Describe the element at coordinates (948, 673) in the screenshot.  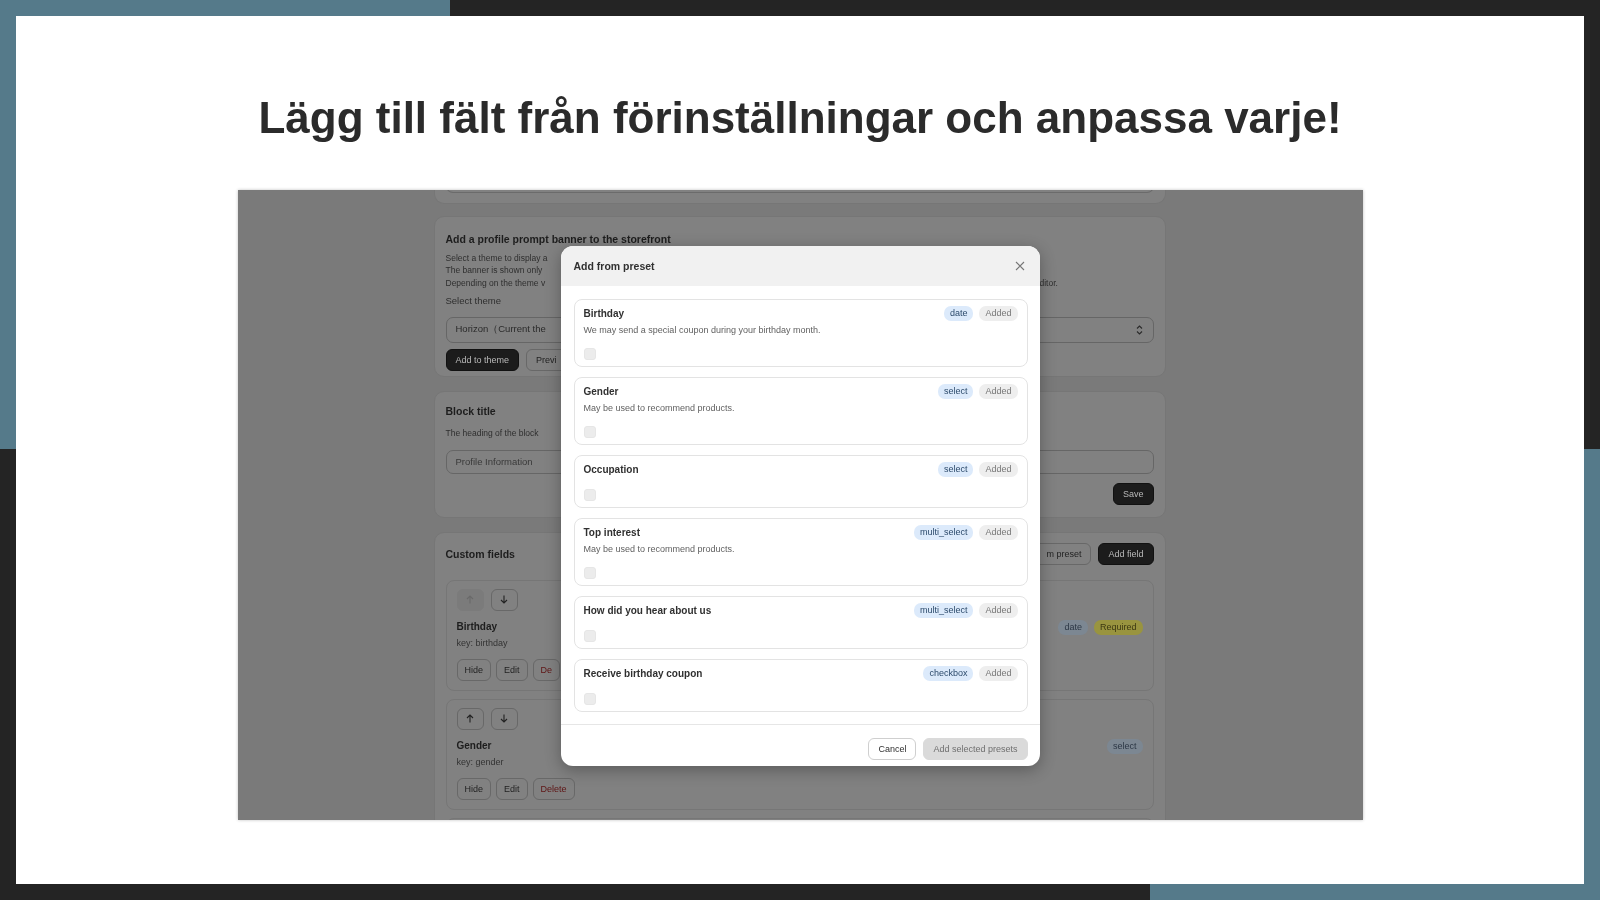
I see `type-badge: checkbox` at that location.